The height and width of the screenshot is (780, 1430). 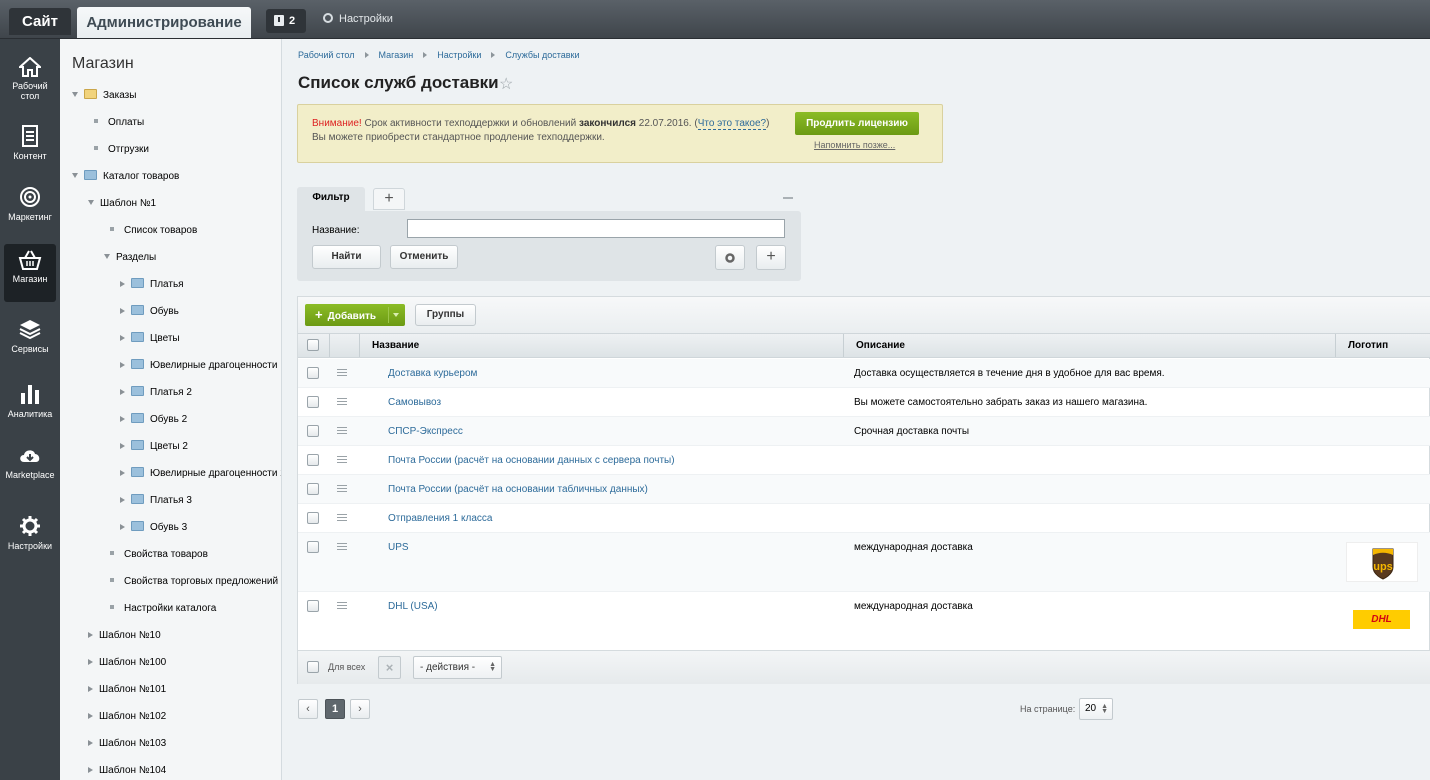 What do you see at coordinates (864, 562) in the screenshot?
I see `table-row: UPS международная доставка ups` at bounding box center [864, 562].